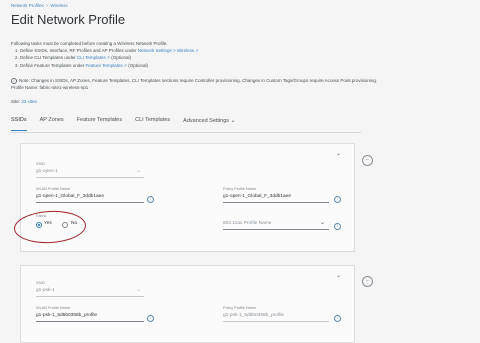  What do you see at coordinates (206, 121) in the screenshot?
I see `tab-advanced-settings-label: Advanced Settings` at bounding box center [206, 121].